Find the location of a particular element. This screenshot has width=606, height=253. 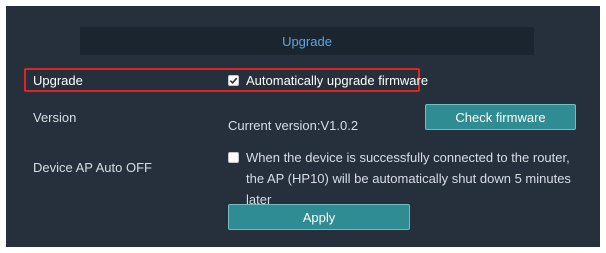

apply-button: Apply is located at coordinates (319, 217).